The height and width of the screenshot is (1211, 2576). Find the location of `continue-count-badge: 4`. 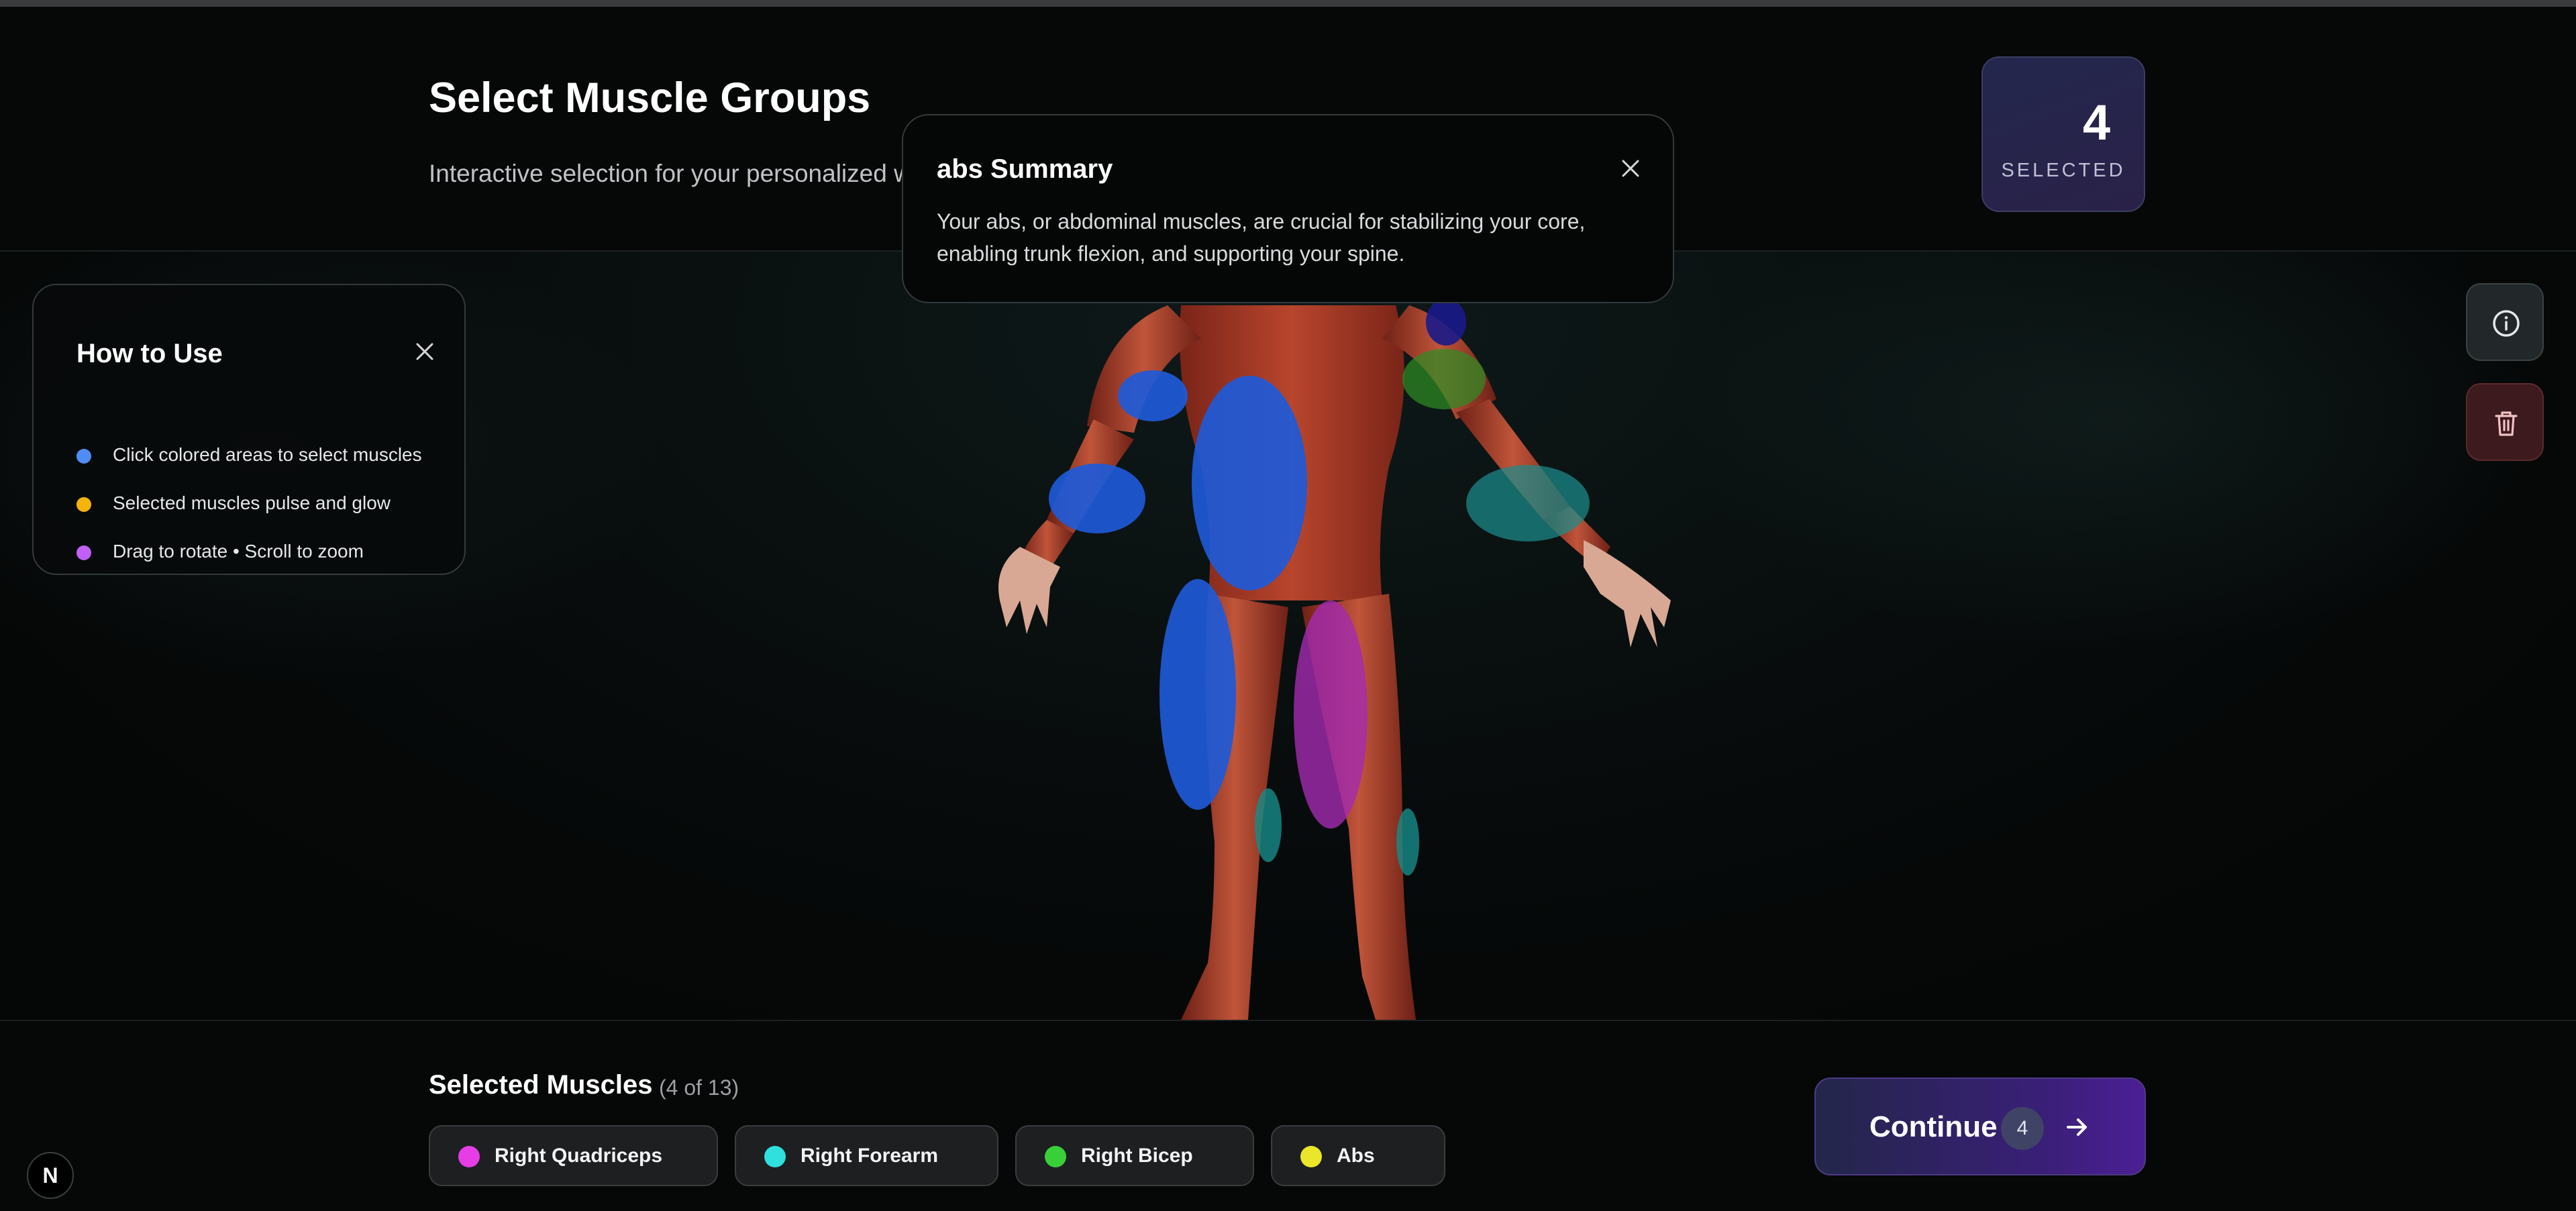

continue-count-badge: 4 is located at coordinates (2022, 1128).